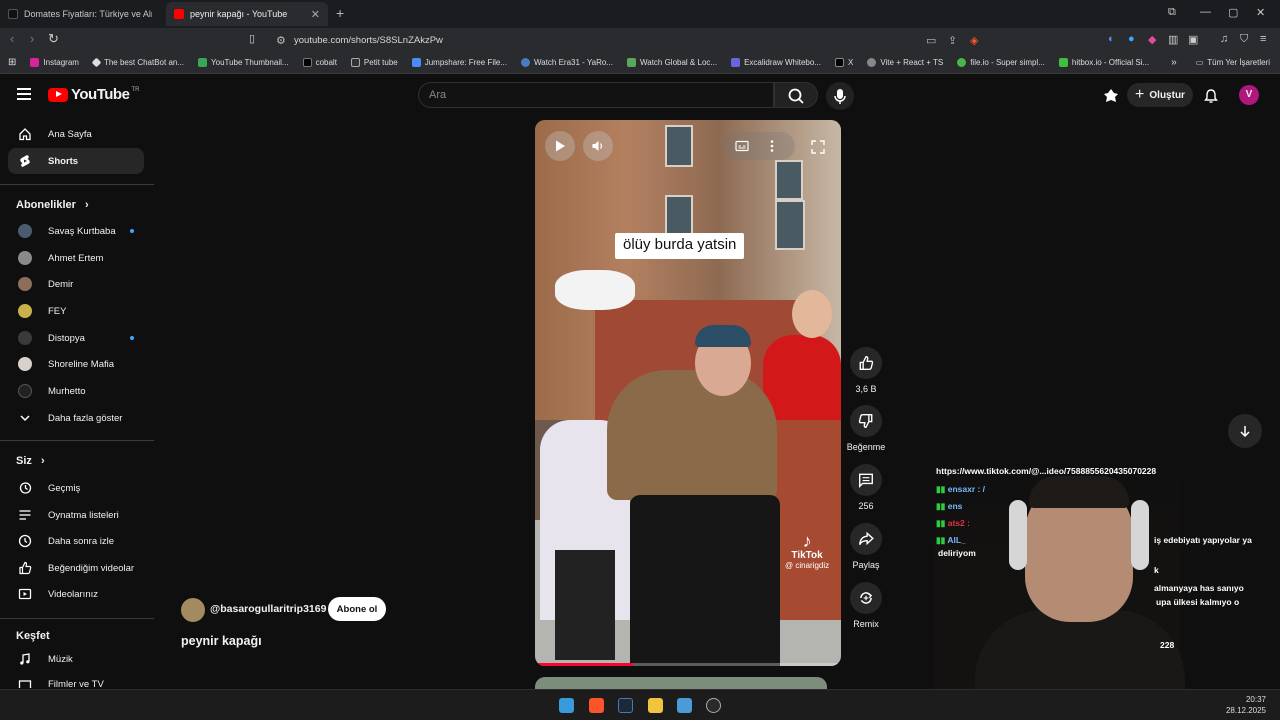 The width and height of the screenshot is (1280, 720). I want to click on sidebar-item-home: Ana Sayfa, so click(76, 134).